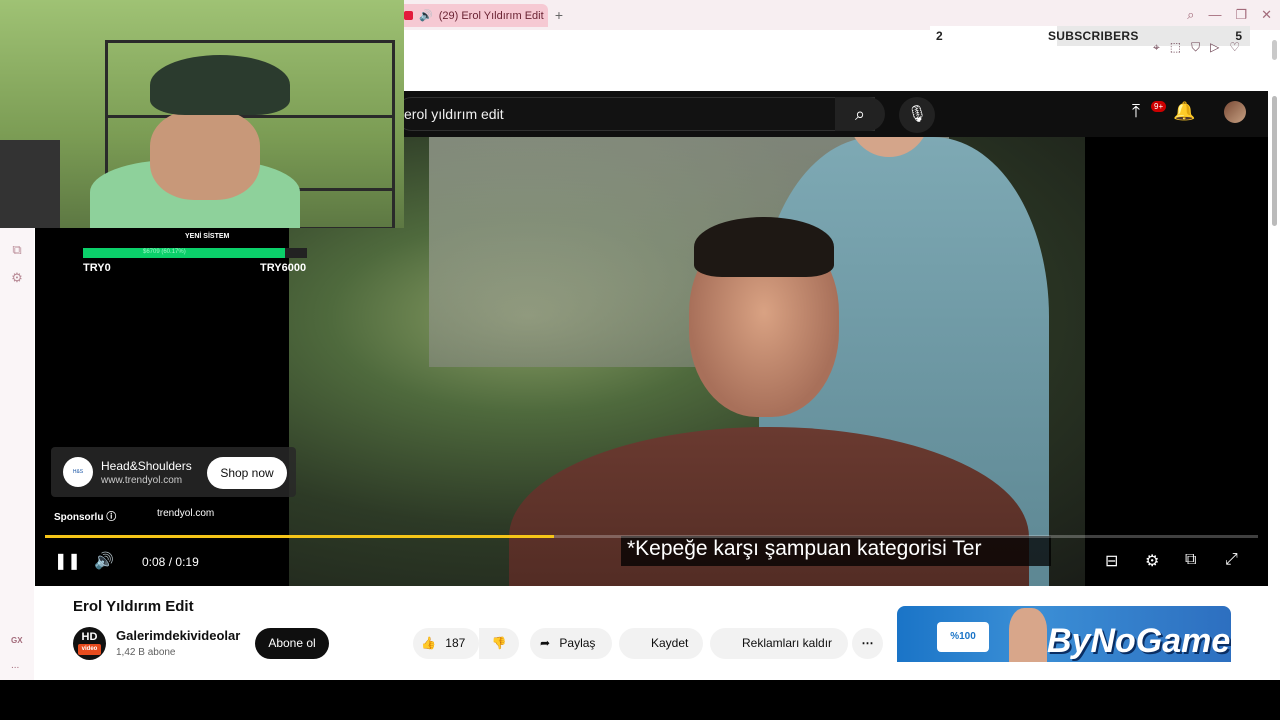 This screenshot has height=720, width=1280. I want to click on advertiser-logo: H&S, so click(78, 472).